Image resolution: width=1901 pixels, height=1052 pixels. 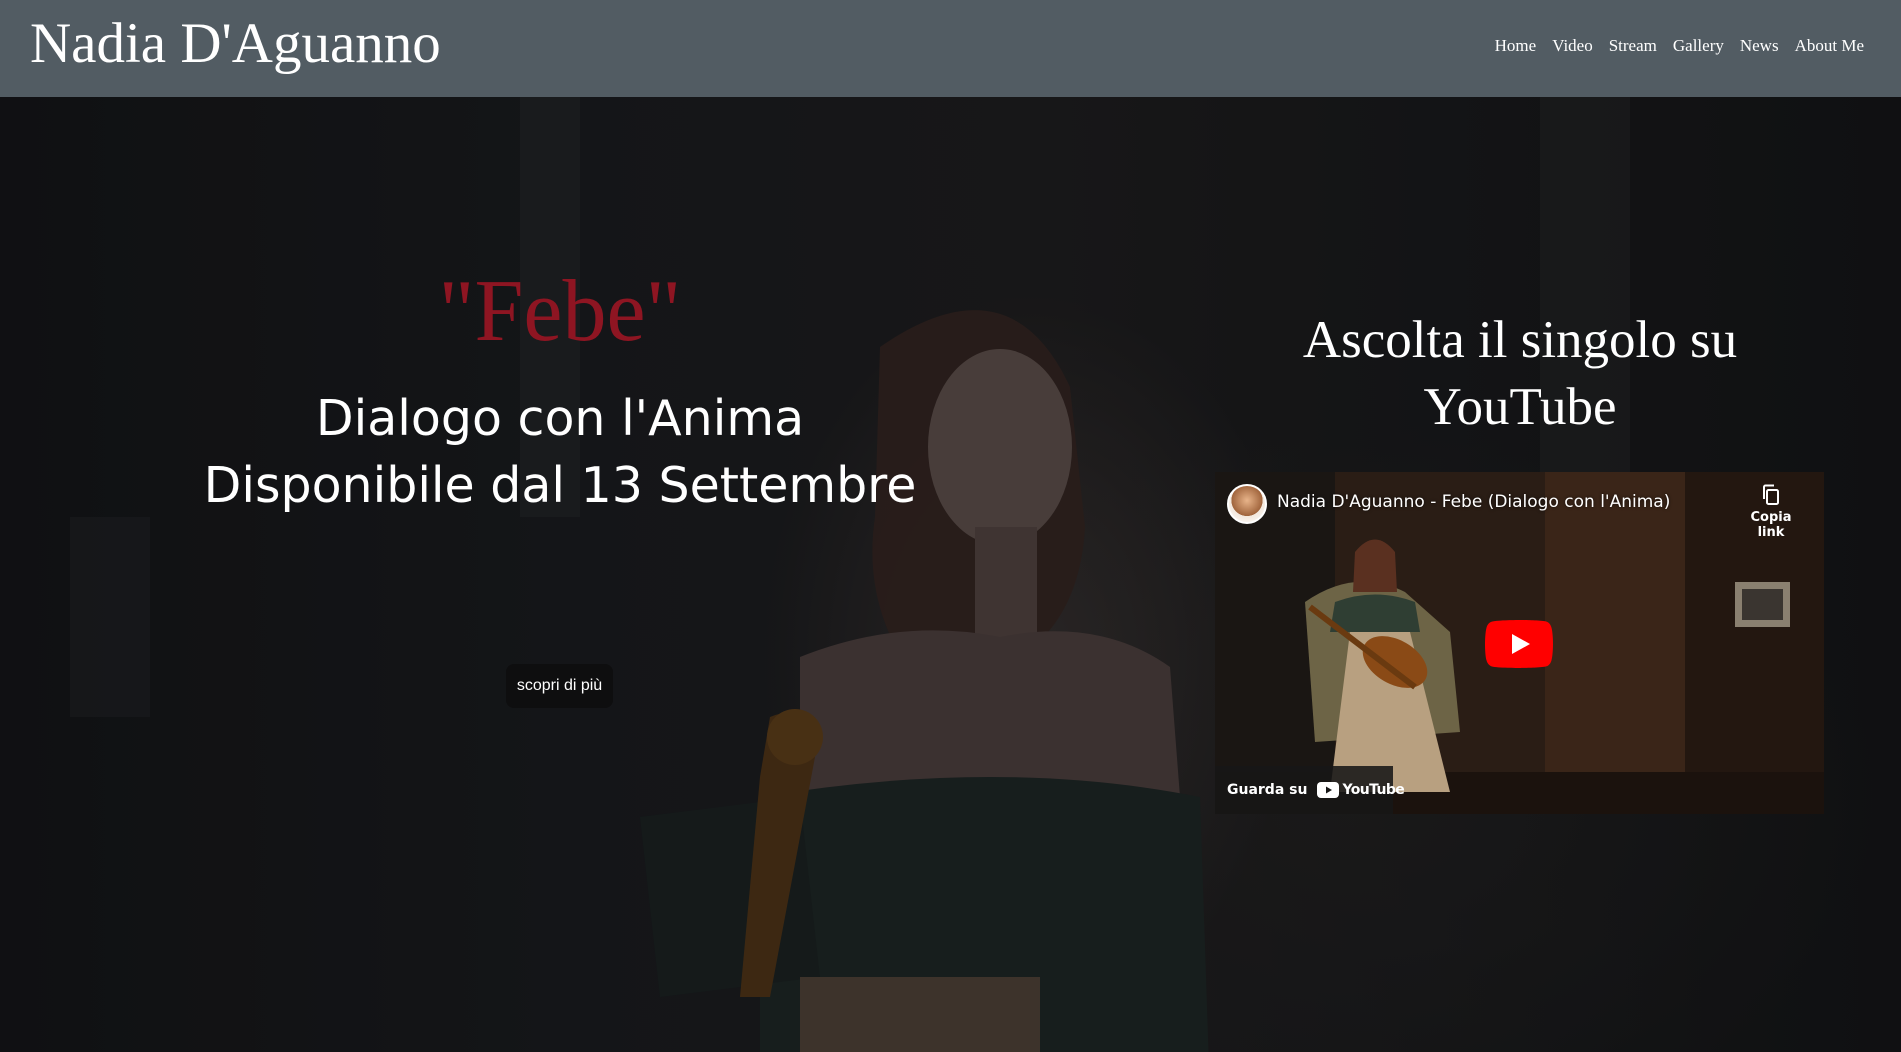 I want to click on nav-news: News, so click(x=1759, y=46).